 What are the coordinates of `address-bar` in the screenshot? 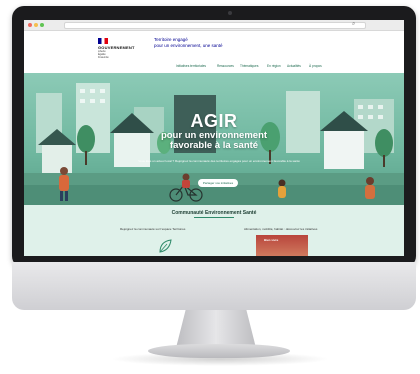 It's located at (215, 25).